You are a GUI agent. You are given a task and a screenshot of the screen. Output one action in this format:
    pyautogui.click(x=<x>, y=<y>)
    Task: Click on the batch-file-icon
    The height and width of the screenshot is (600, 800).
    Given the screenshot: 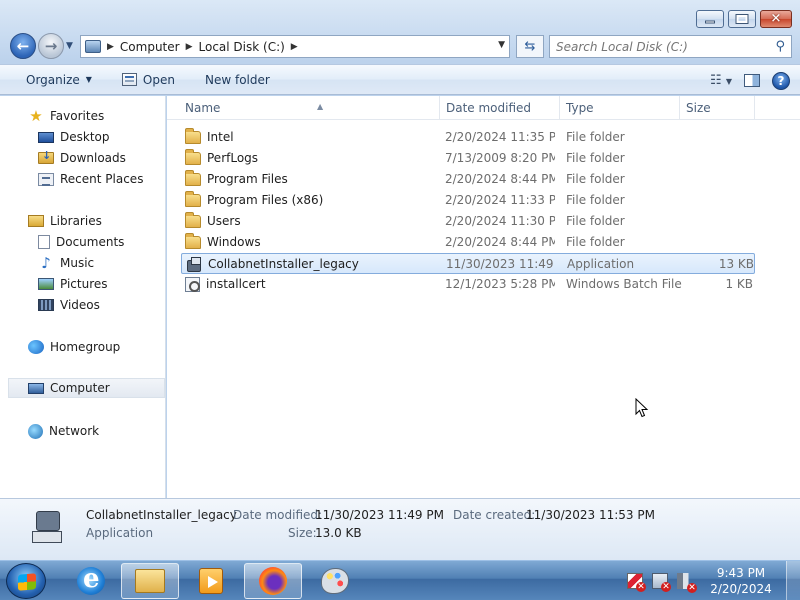 What is the action you would take?
    pyautogui.click(x=192, y=284)
    